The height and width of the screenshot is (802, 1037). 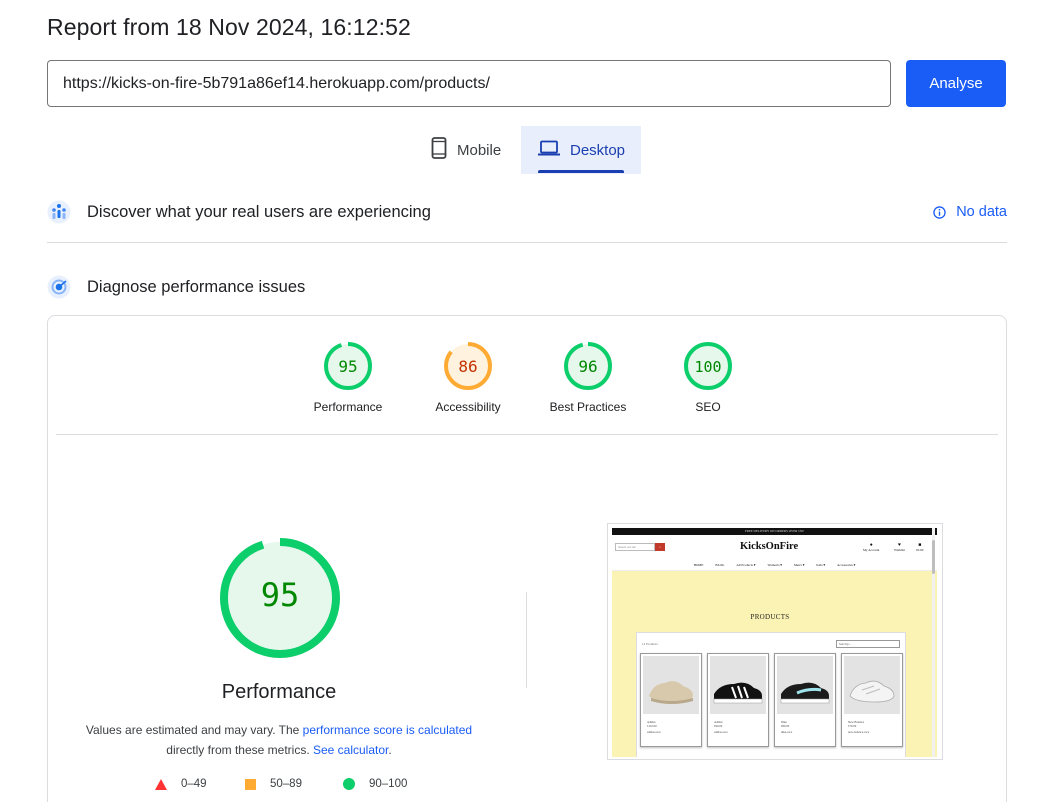 What do you see at coordinates (660, 547) in the screenshot?
I see `shot-search-icon: ⌕` at bounding box center [660, 547].